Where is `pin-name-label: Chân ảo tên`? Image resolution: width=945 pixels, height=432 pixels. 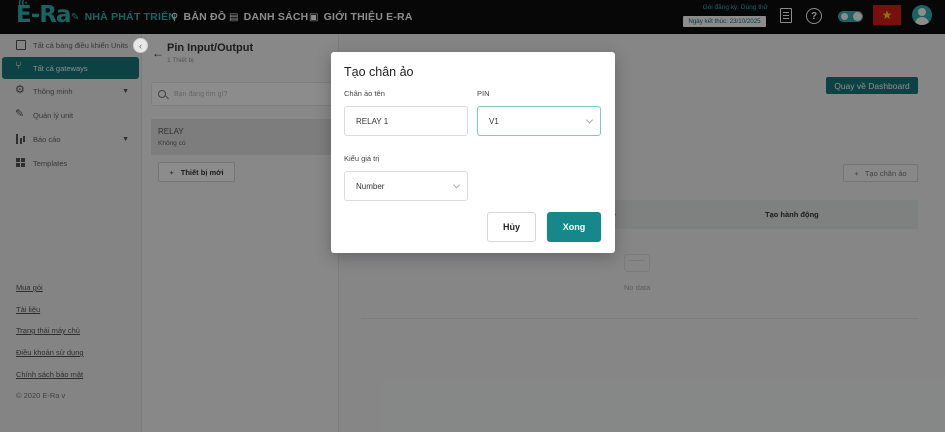 pin-name-label: Chân ảo tên is located at coordinates (364, 93).